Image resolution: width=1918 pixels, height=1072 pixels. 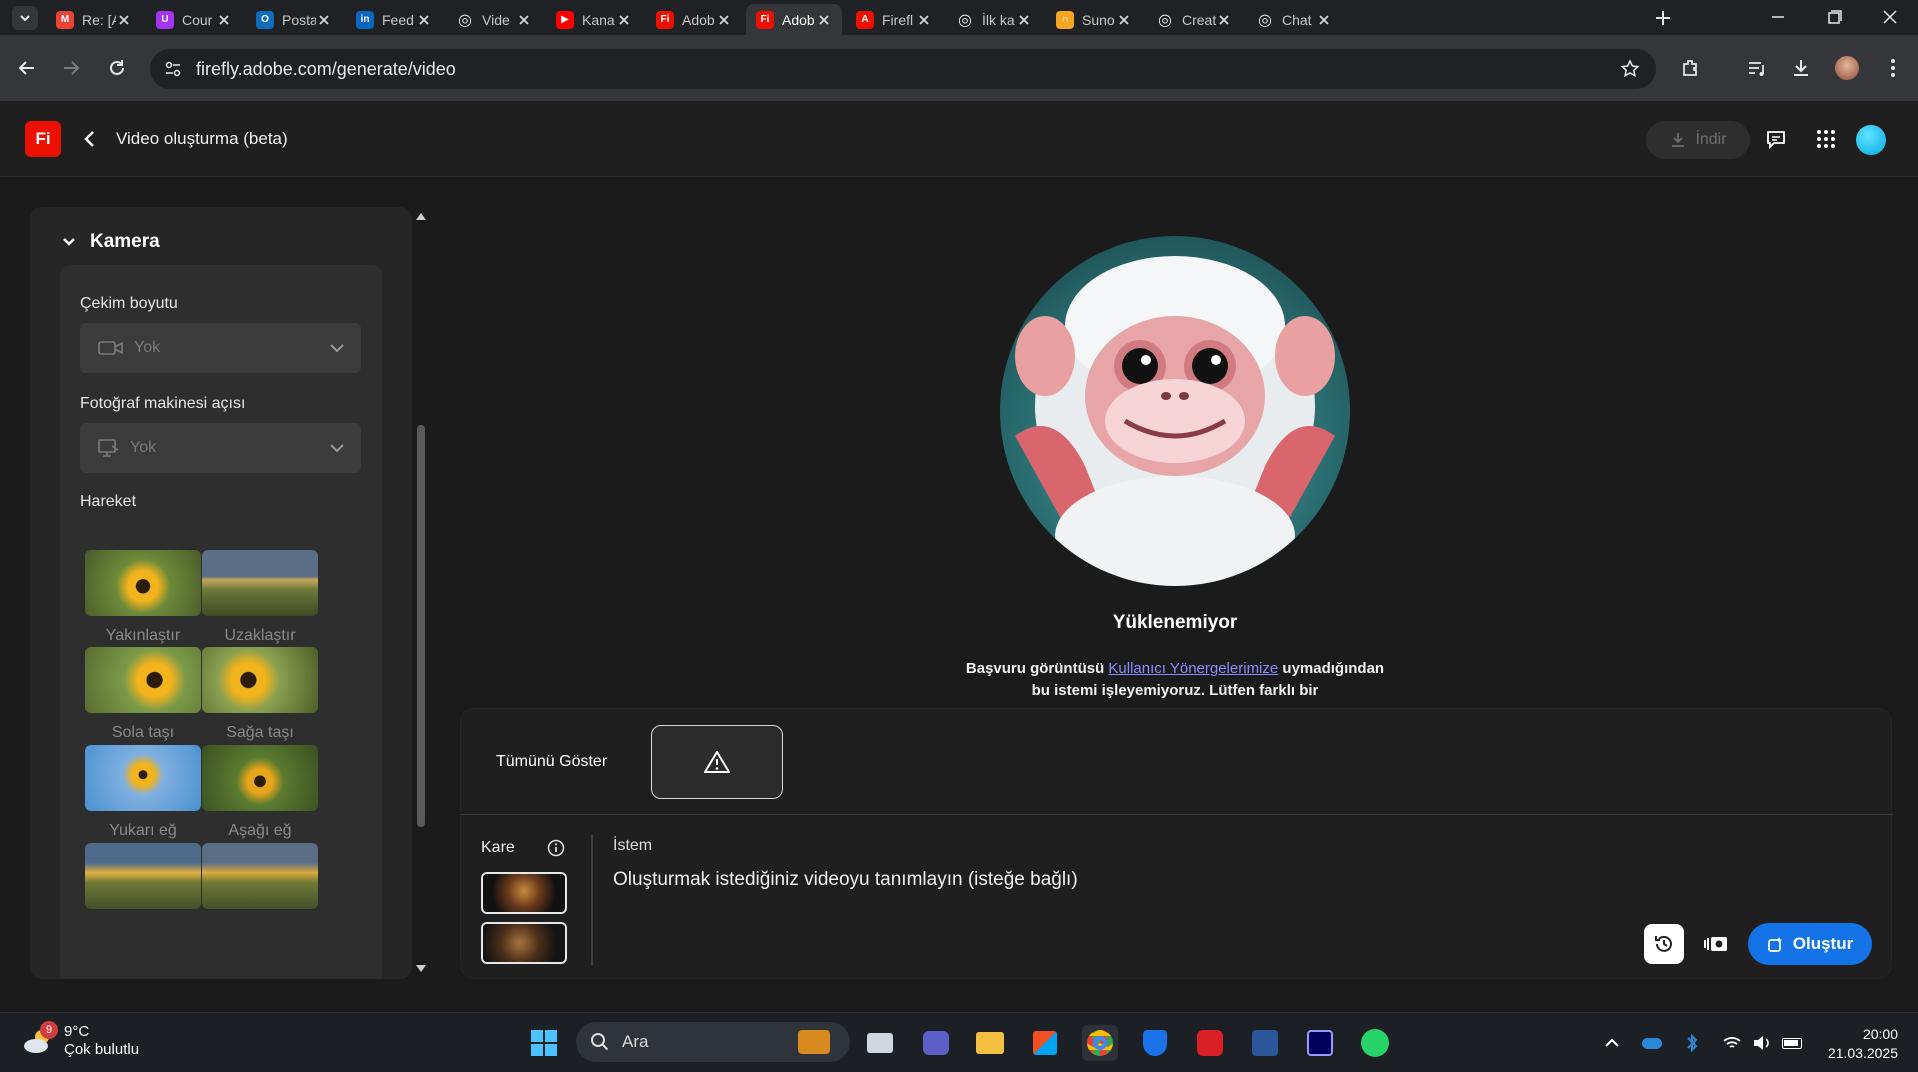 I want to click on user-guidelines-link: Kullanıcı Yönergelerimize, so click(x=1193, y=668).